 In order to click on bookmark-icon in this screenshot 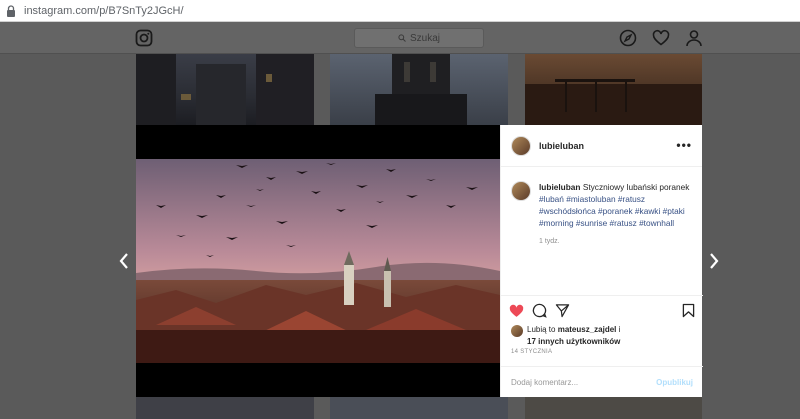, I will do `click(688, 310)`.